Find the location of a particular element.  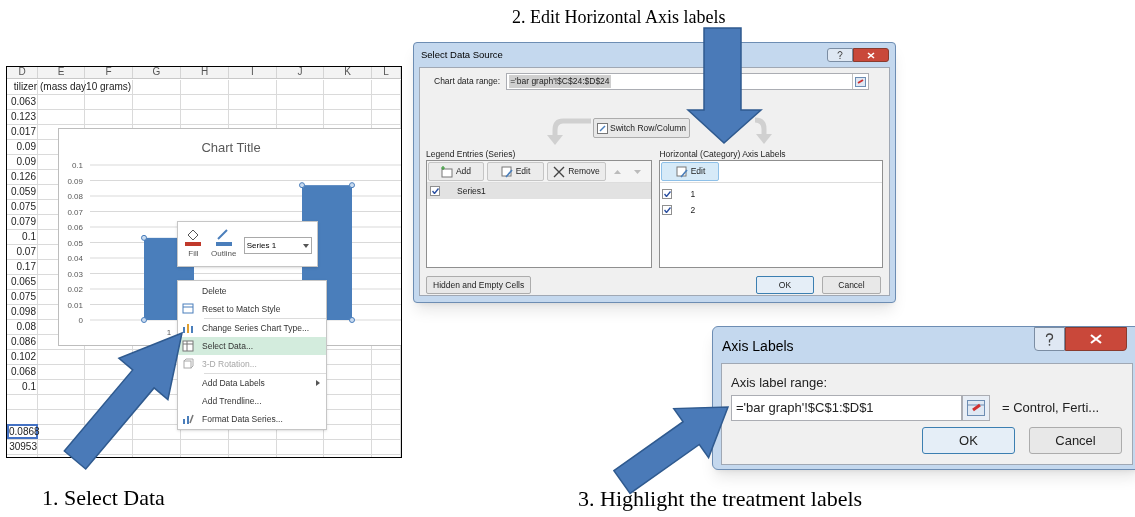

axis-tick-label: 0.09 is located at coordinates (75, 181).